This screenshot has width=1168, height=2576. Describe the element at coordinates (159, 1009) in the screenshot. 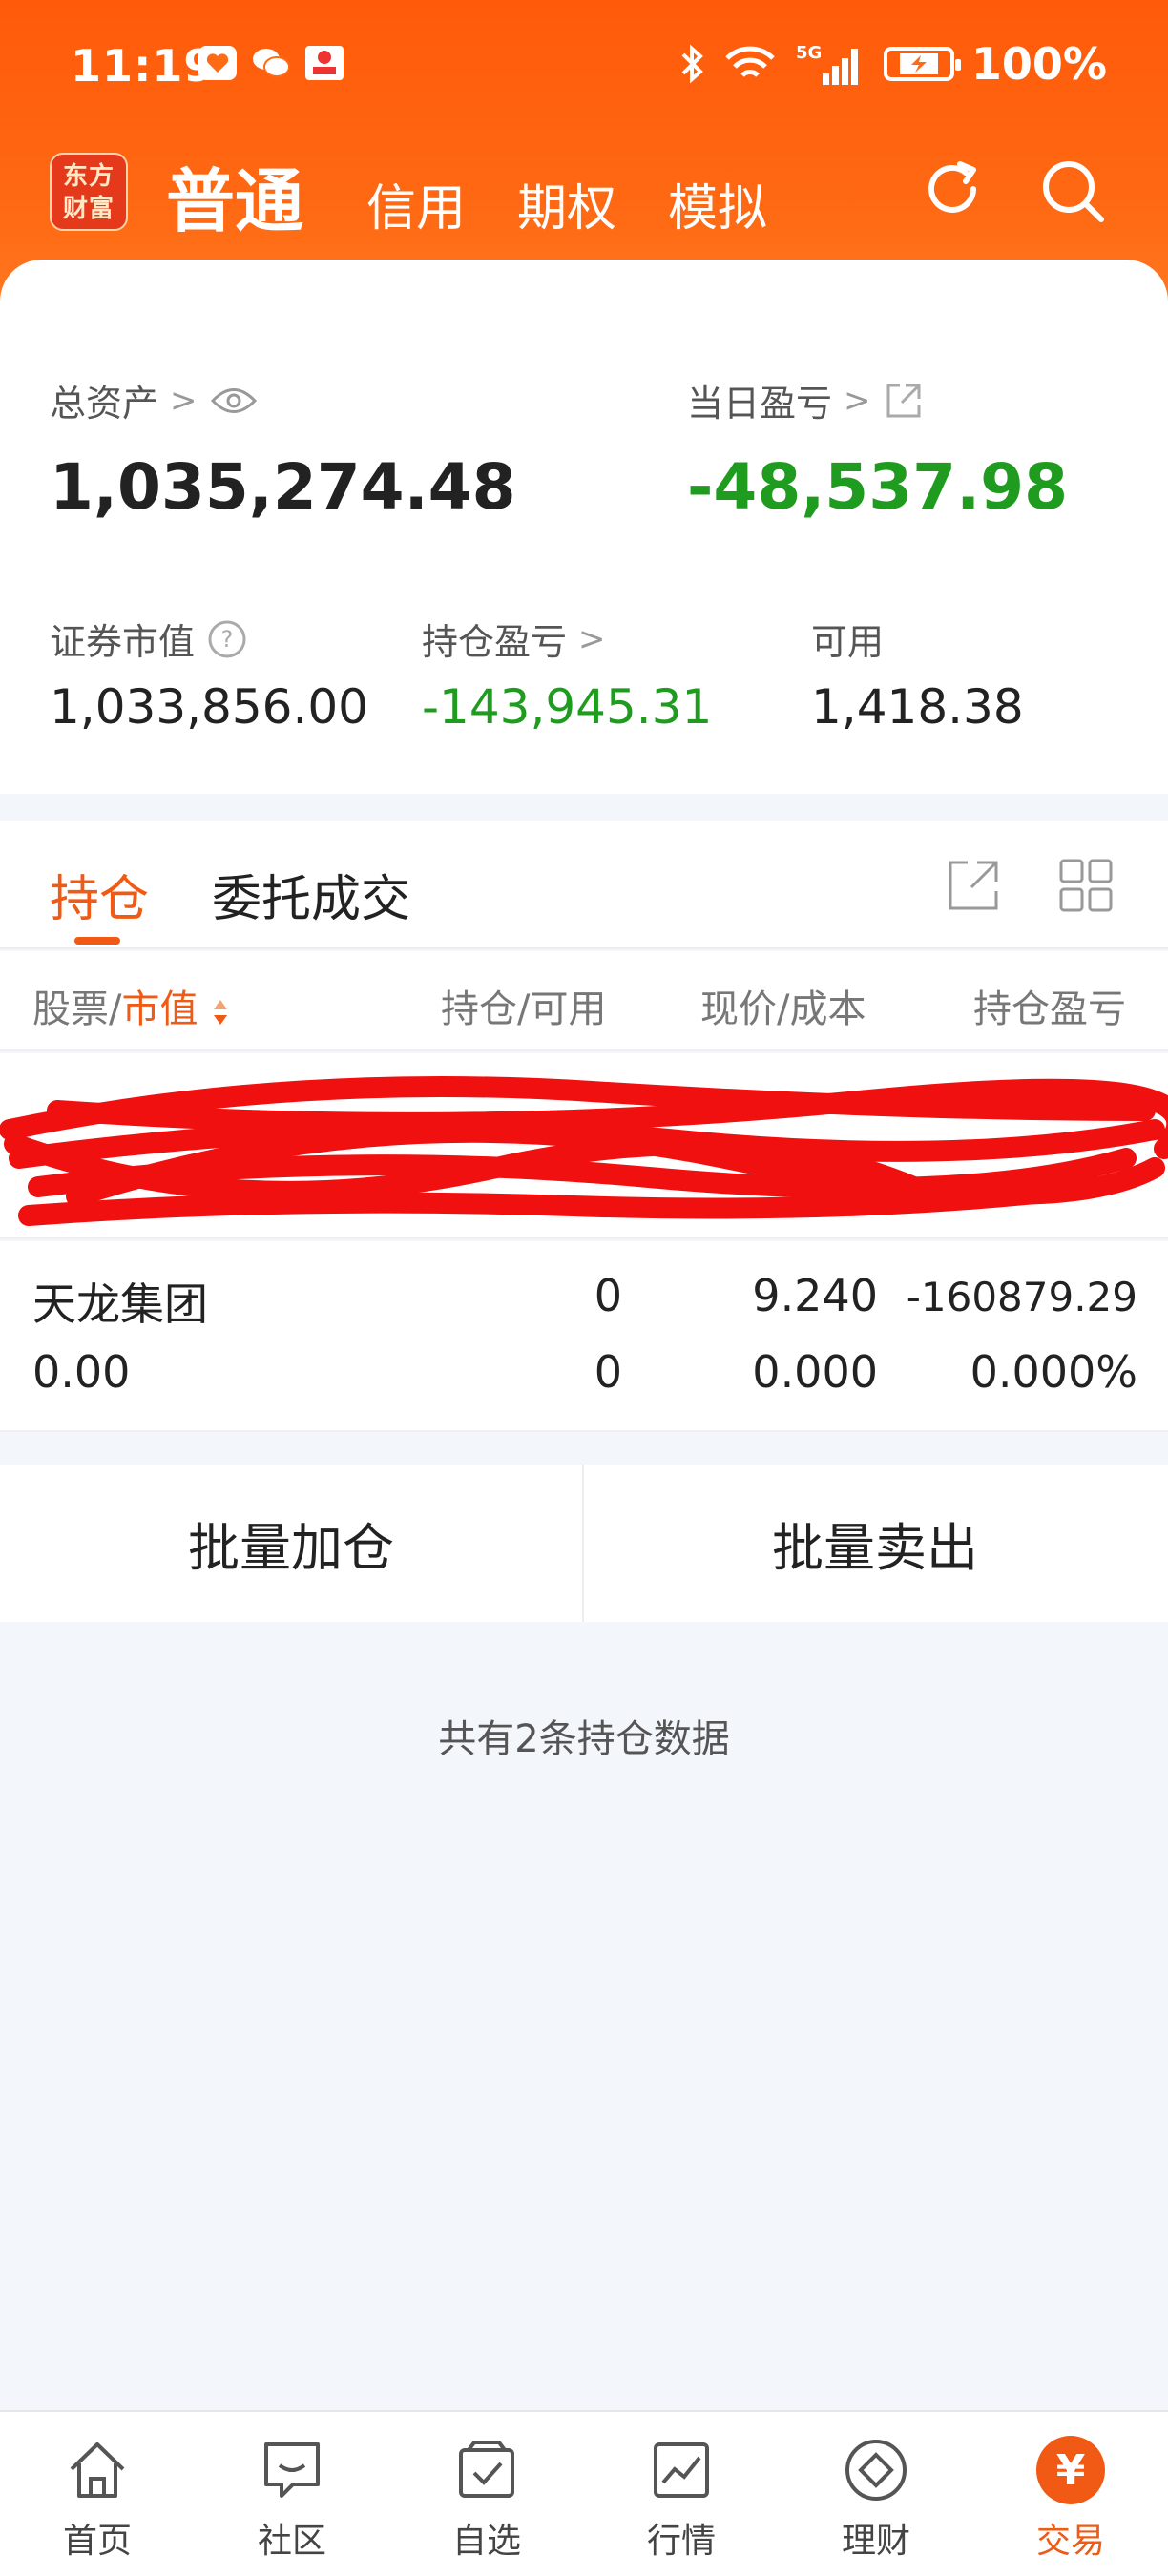

I see `sort-market-value: 市值` at that location.